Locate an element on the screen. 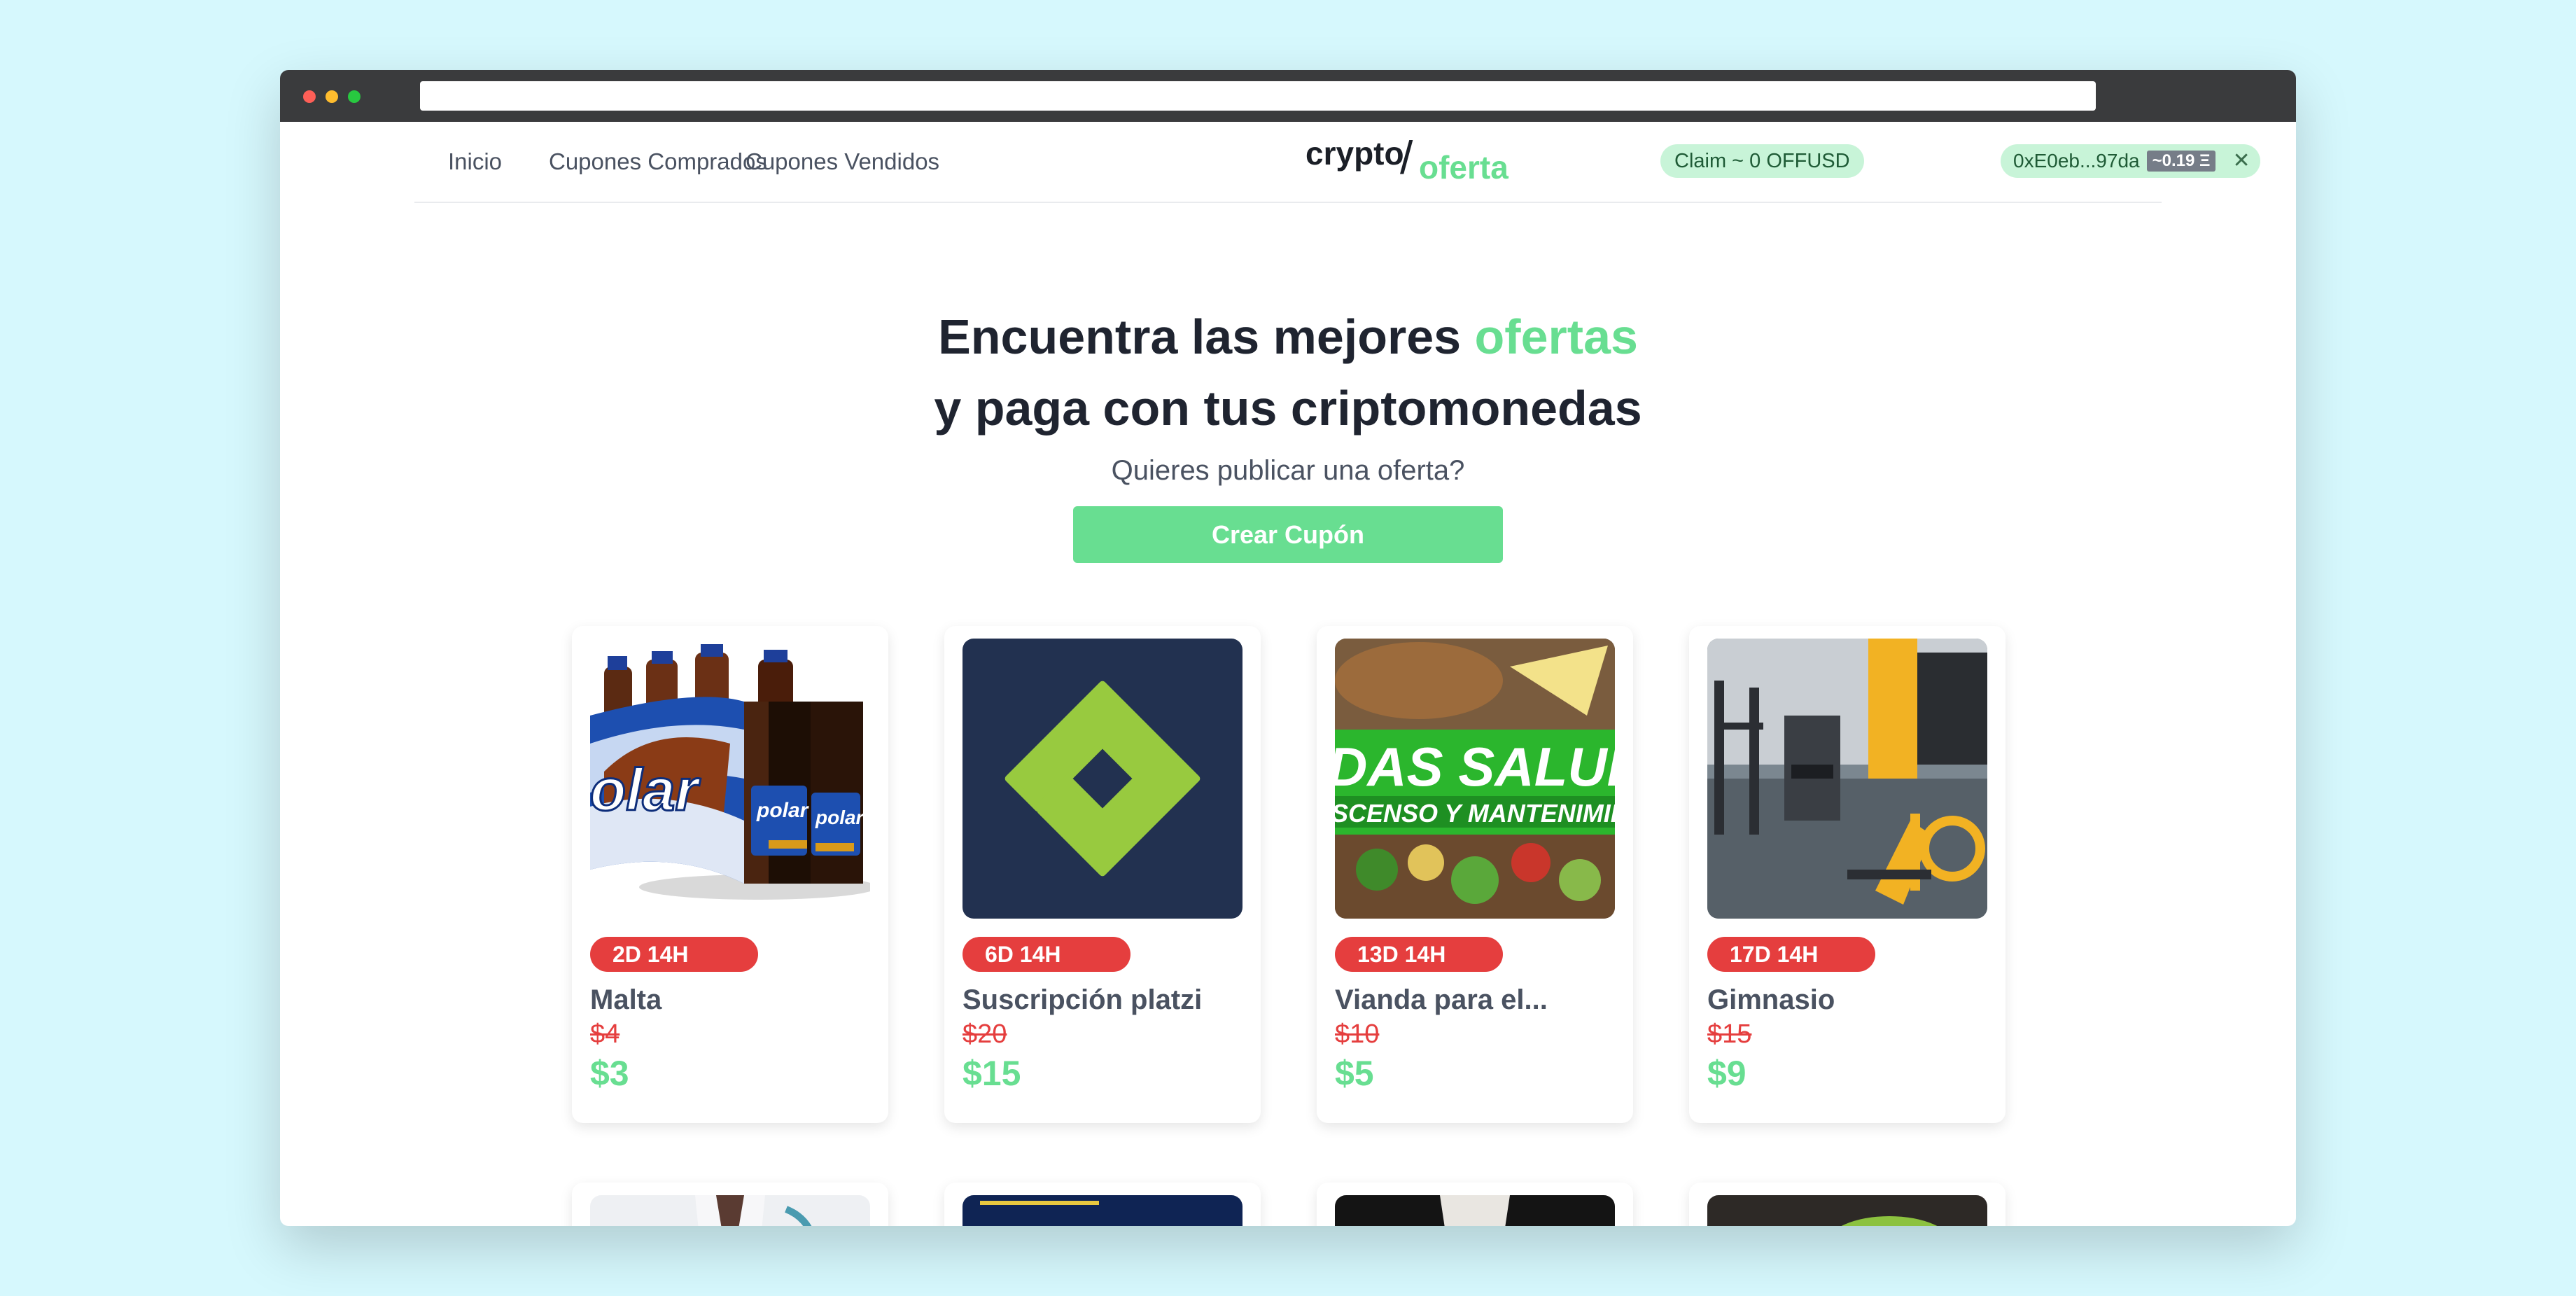  coupon-price: $9 is located at coordinates (1726, 1073).